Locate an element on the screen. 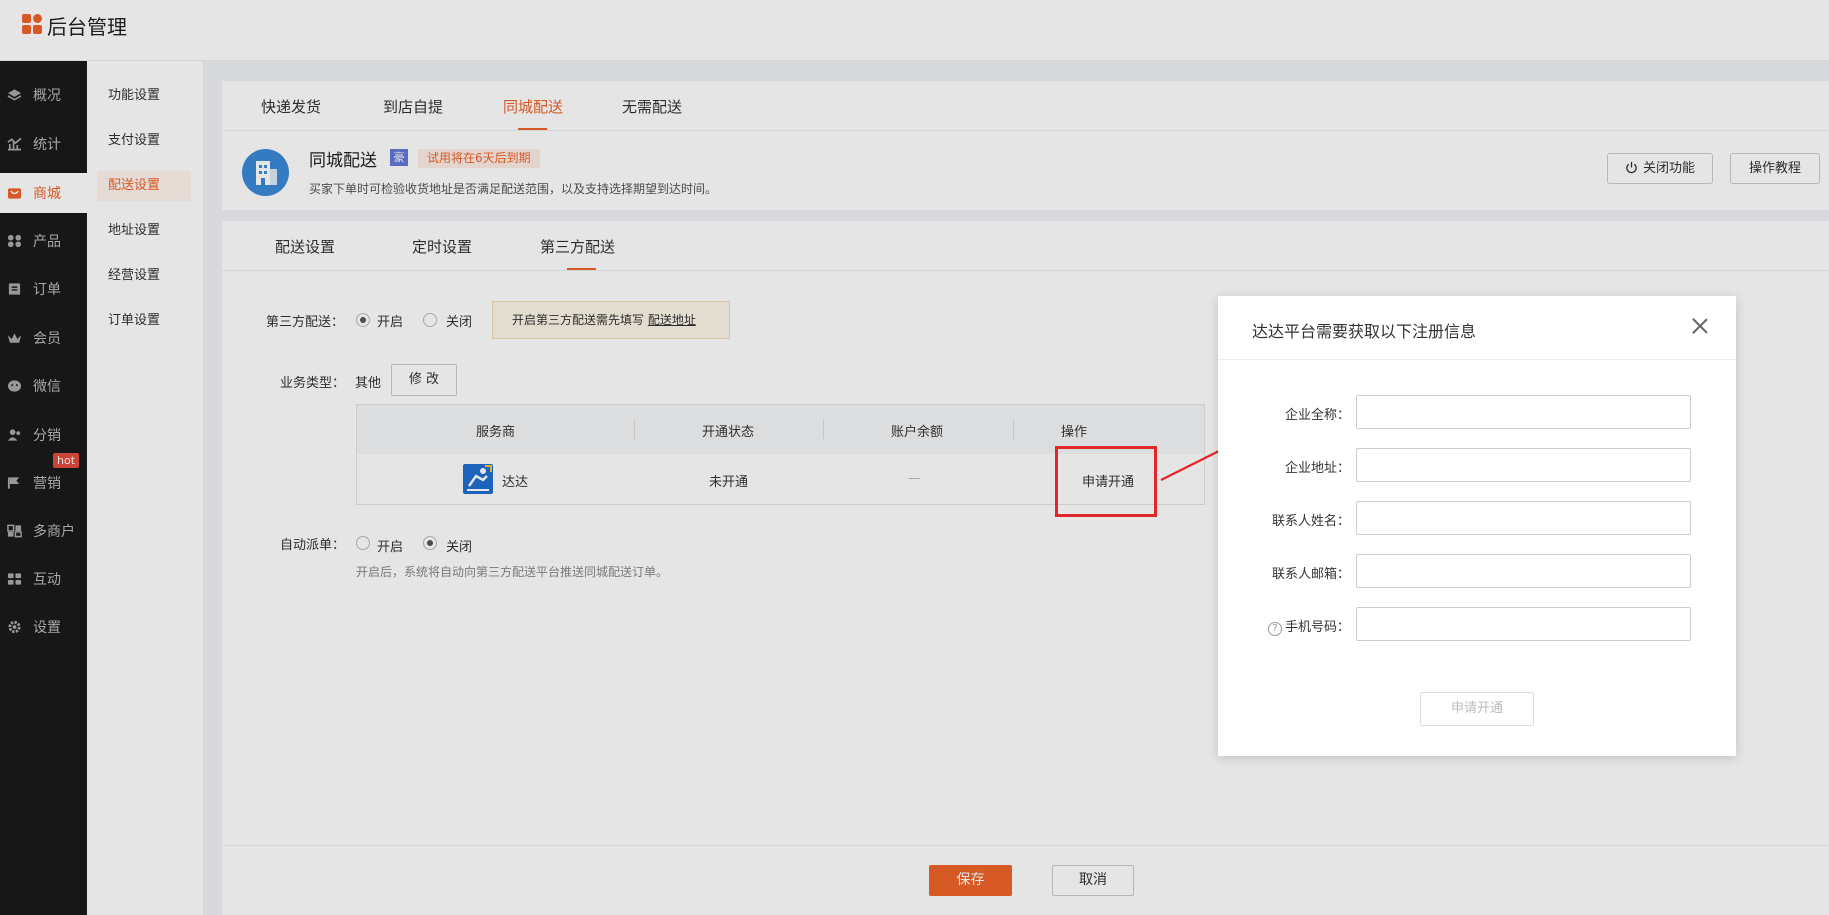 This screenshot has width=1829, height=915. contact-email-input is located at coordinates (1523, 571).